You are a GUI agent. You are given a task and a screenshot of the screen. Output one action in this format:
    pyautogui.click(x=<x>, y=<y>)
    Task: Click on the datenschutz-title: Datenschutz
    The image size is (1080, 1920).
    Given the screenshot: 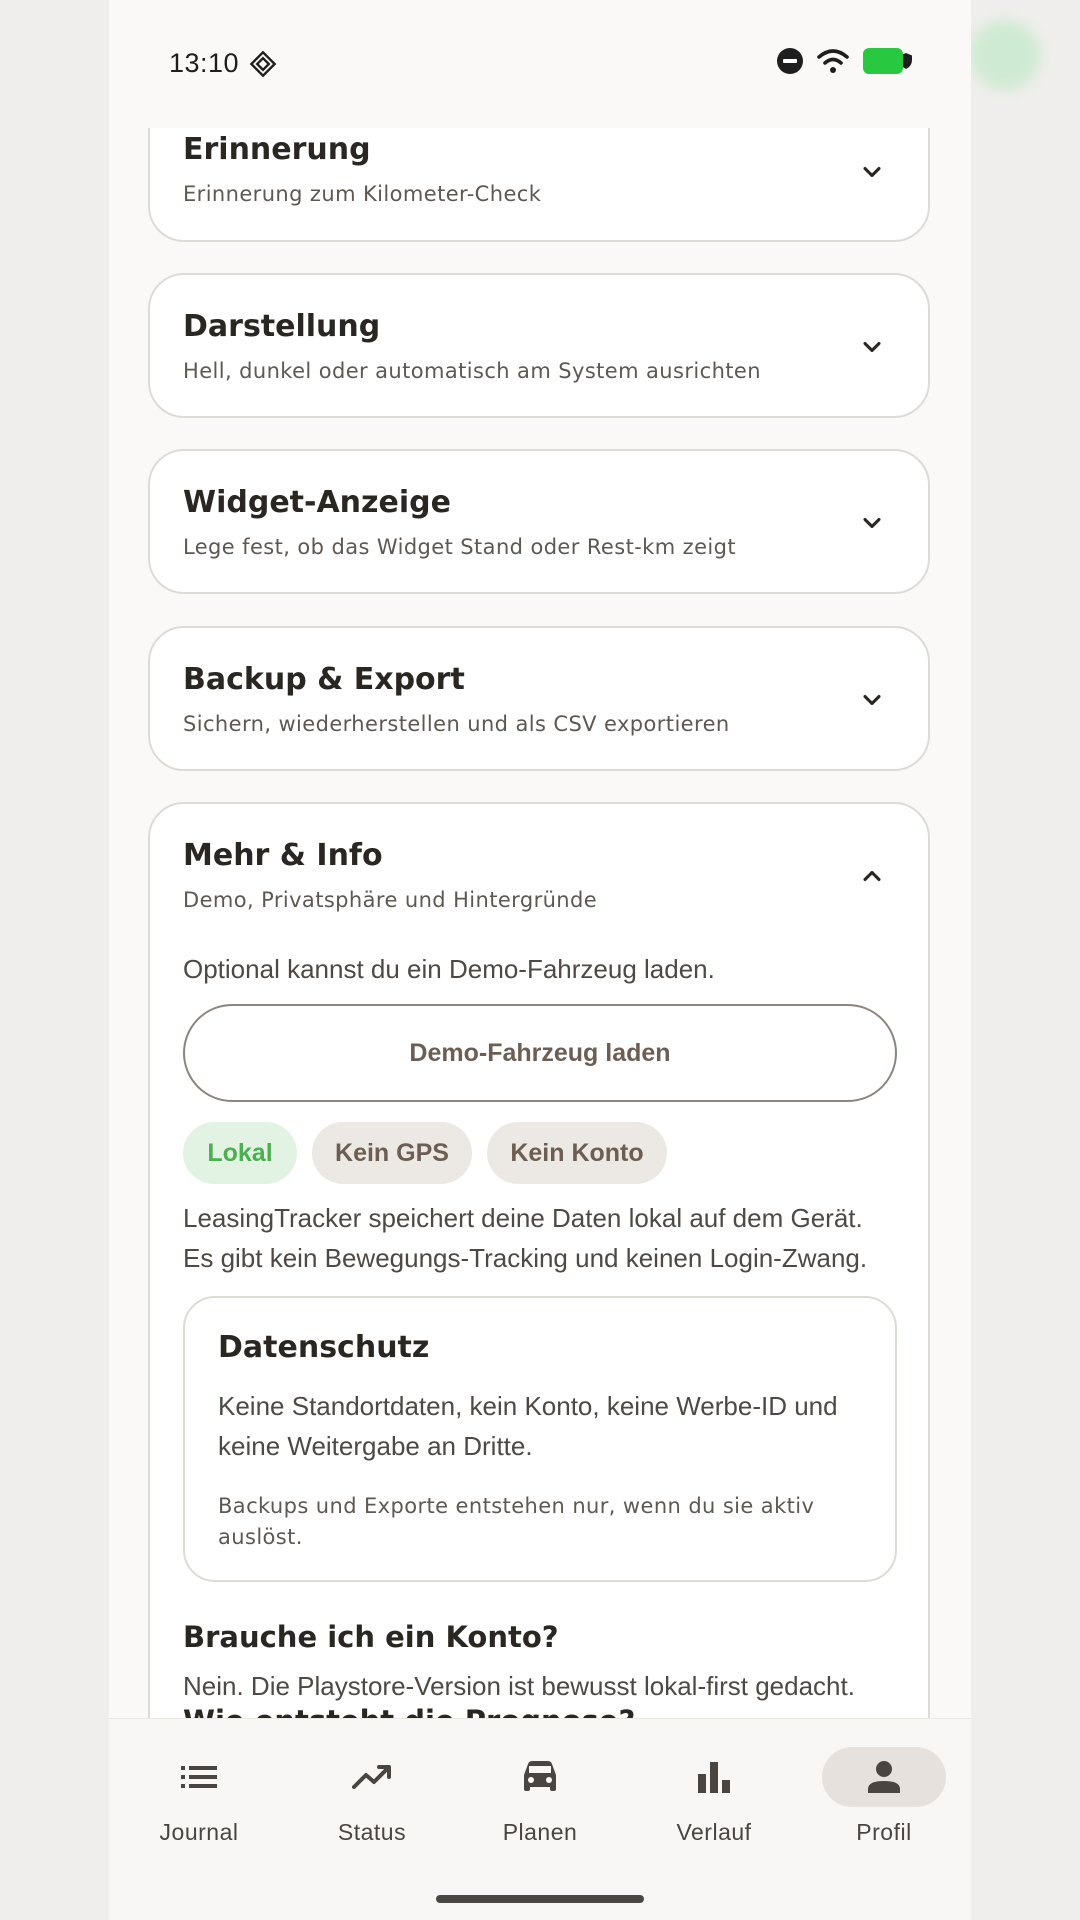 What is the action you would take?
    pyautogui.click(x=324, y=1347)
    